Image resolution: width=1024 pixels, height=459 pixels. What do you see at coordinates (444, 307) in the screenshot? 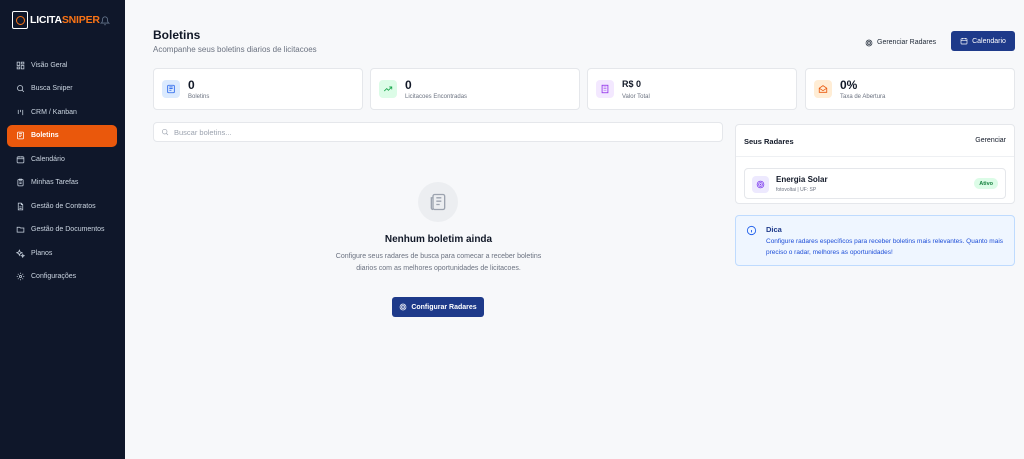
I see `configure-radars-label: Configurar Radares` at bounding box center [444, 307].